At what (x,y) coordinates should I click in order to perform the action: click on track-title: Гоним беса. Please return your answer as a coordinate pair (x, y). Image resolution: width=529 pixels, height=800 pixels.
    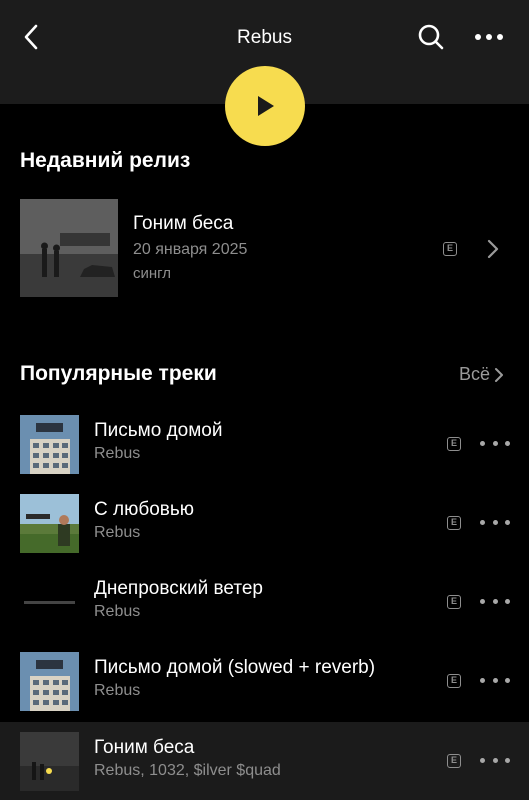
    Looking at the image, I should click on (144, 747).